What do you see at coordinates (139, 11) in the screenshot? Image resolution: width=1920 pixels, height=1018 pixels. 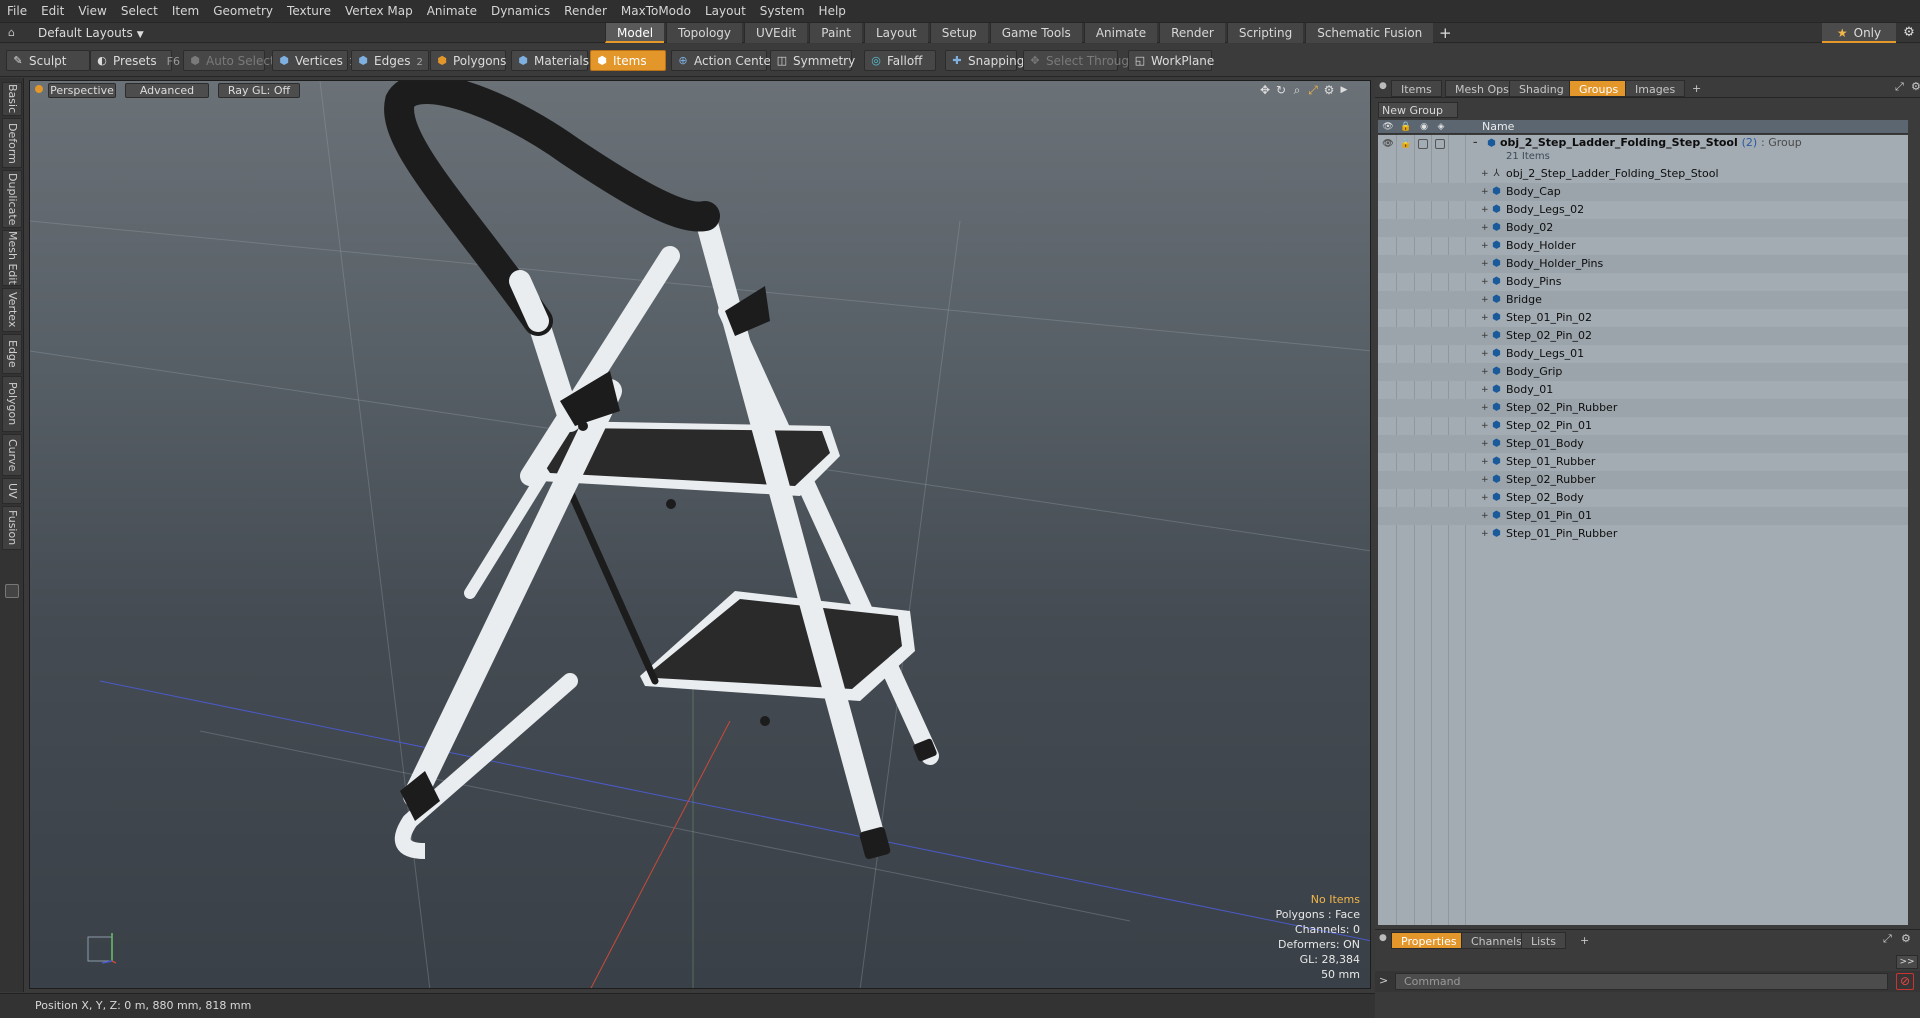 I see `menu-select: Select` at bounding box center [139, 11].